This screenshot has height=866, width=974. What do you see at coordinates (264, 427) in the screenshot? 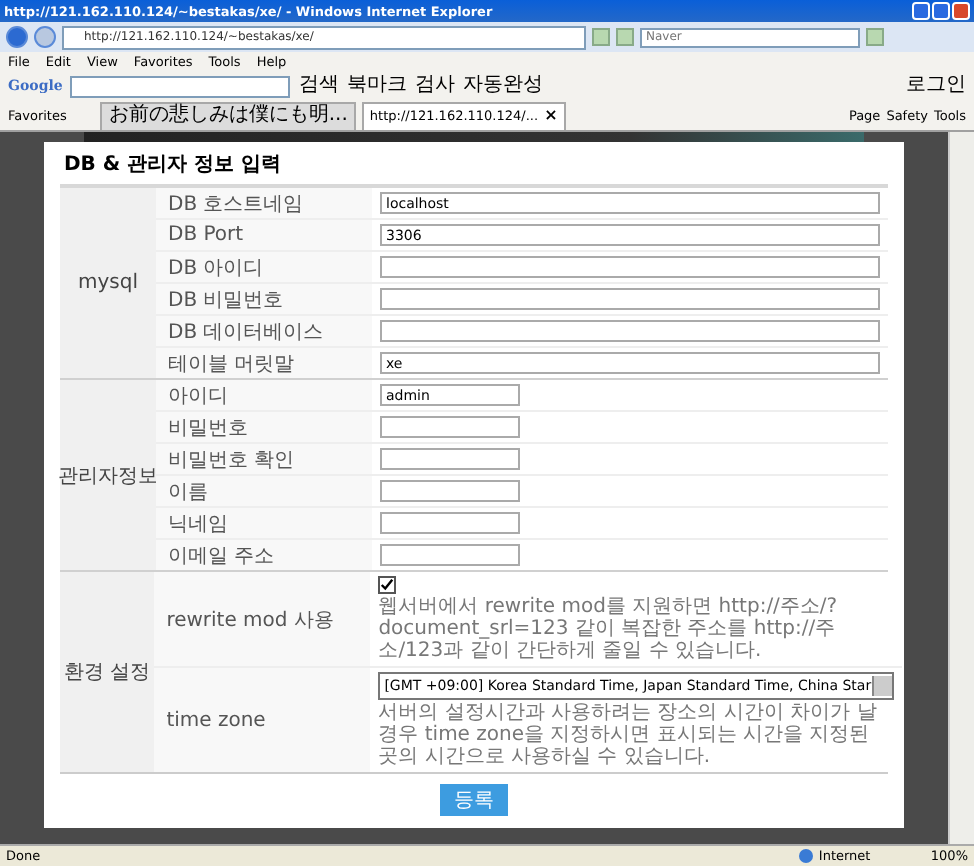
I see `field-label: 비밀번호` at bounding box center [264, 427].